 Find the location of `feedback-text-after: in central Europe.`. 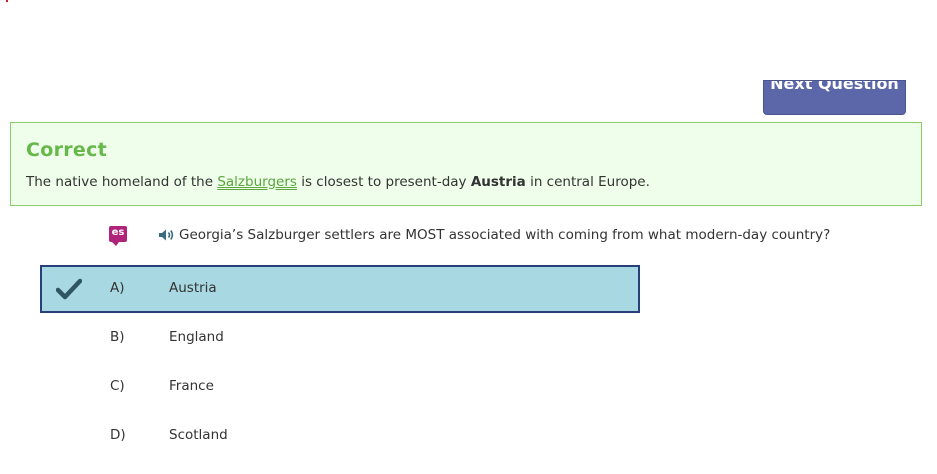

feedback-text-after: in central Europe. is located at coordinates (587, 182).